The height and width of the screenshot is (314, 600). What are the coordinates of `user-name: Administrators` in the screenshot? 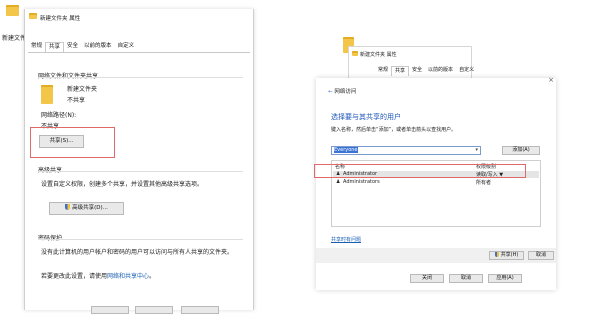 It's located at (361, 182).